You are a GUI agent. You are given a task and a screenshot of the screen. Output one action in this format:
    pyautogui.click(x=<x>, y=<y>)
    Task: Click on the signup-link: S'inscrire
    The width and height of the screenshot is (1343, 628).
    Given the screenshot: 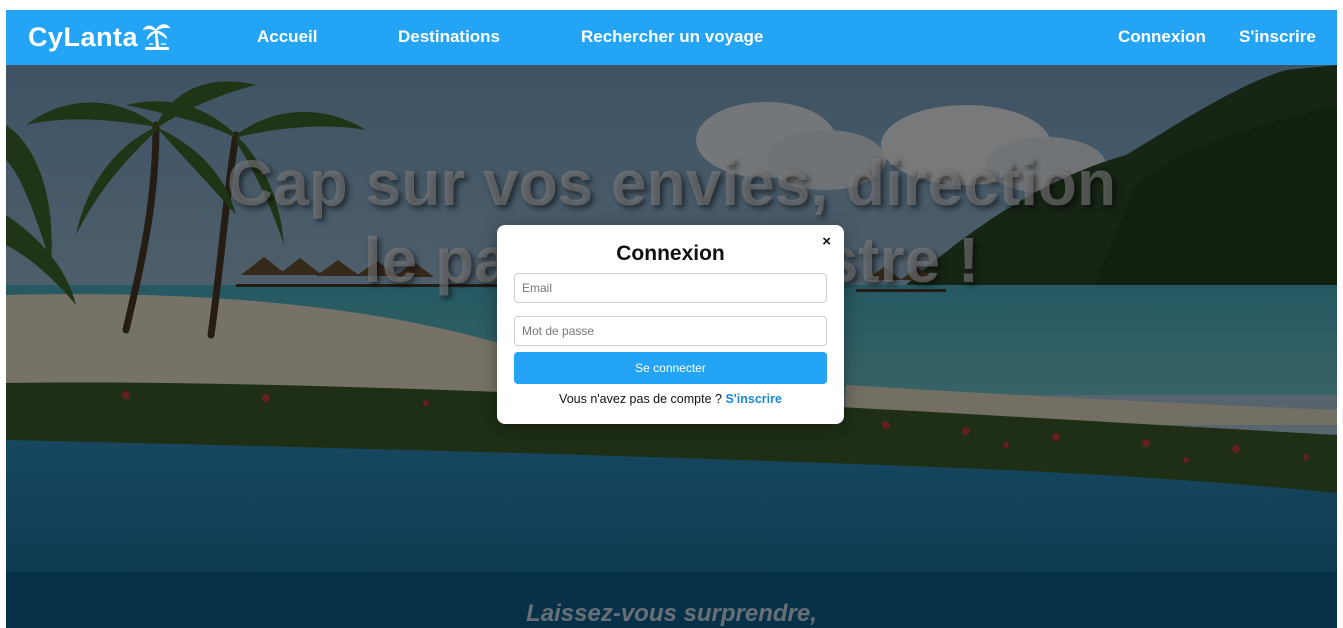 What is the action you would take?
    pyautogui.click(x=753, y=399)
    